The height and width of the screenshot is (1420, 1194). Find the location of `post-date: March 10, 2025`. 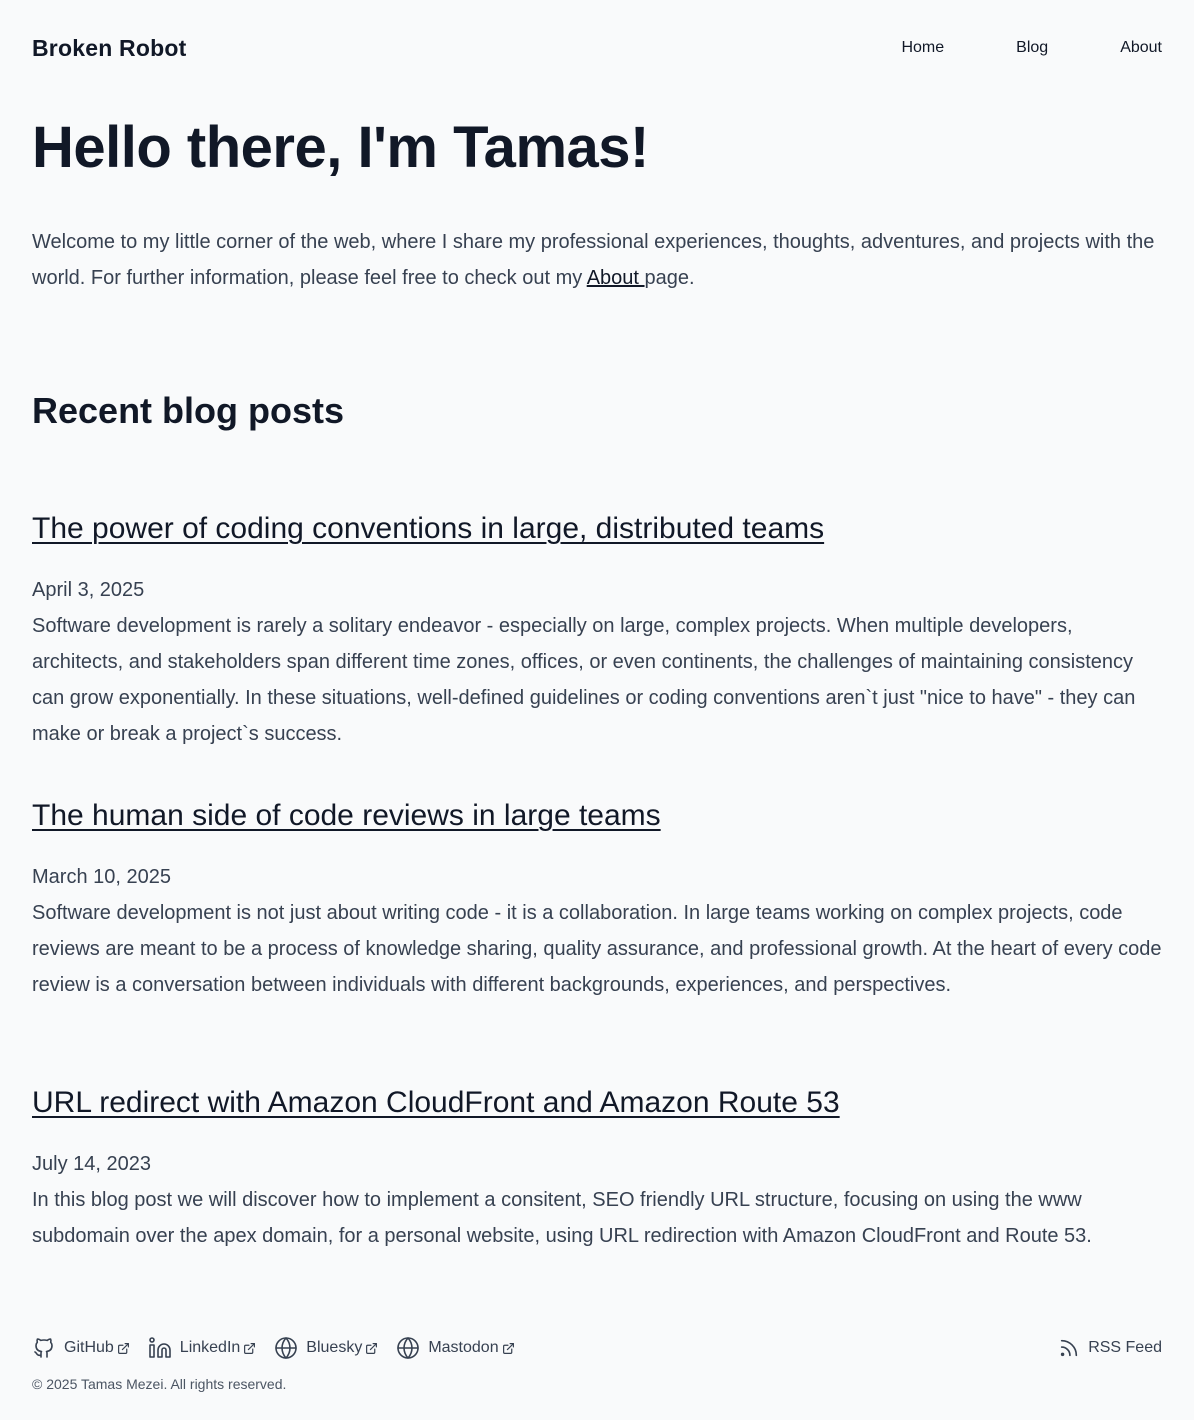

post-date: March 10, 2025 is located at coordinates (101, 877).